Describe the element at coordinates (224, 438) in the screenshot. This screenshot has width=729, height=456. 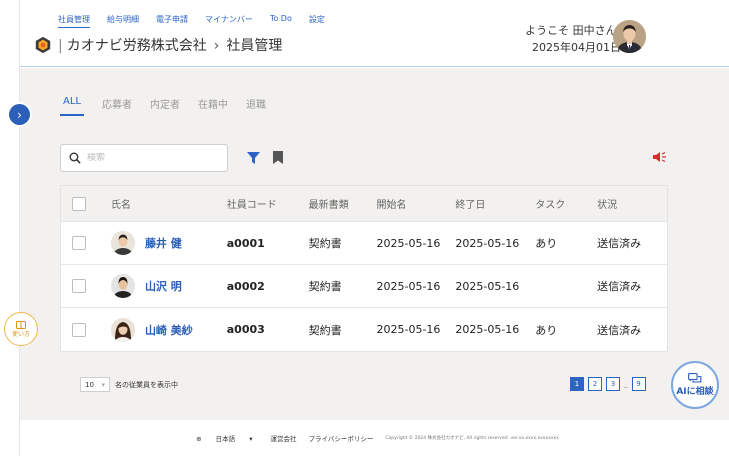
I see `language-selector: ⊕ 日本語 ▾` at that location.